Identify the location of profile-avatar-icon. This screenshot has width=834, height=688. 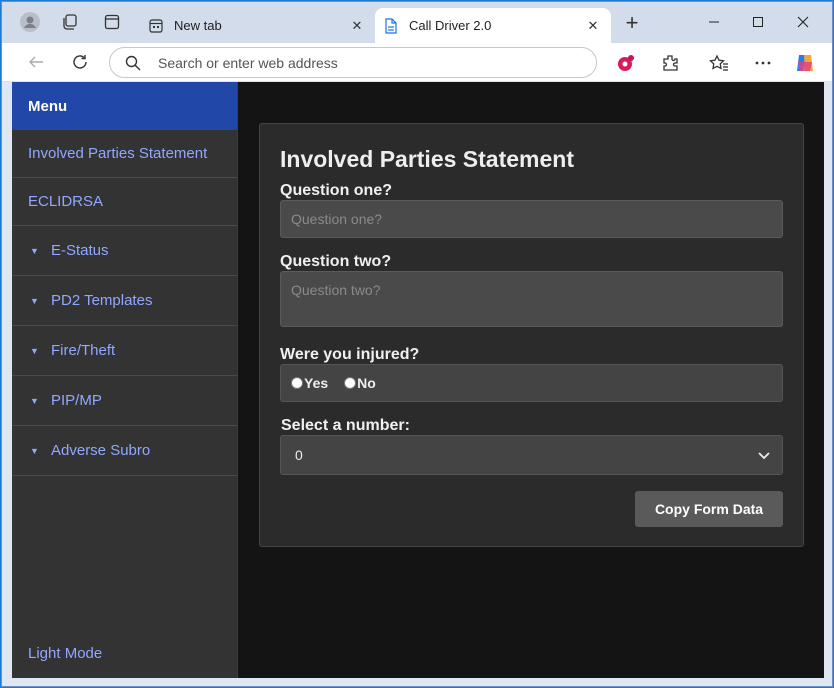
(30, 22).